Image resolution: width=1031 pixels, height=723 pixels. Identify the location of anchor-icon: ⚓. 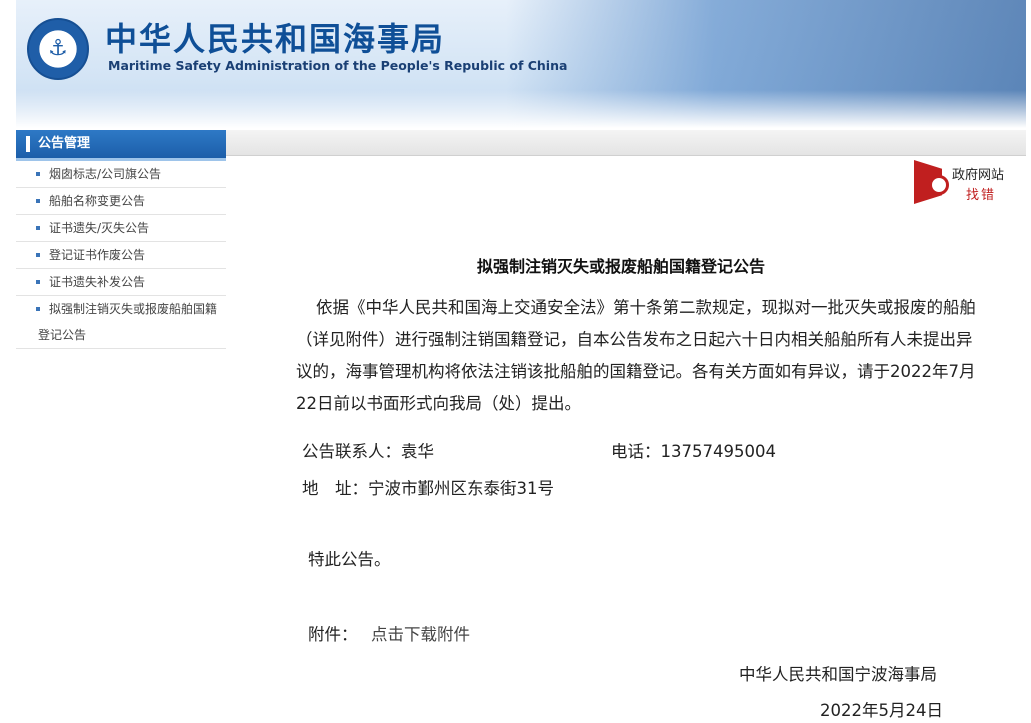
(58, 48).